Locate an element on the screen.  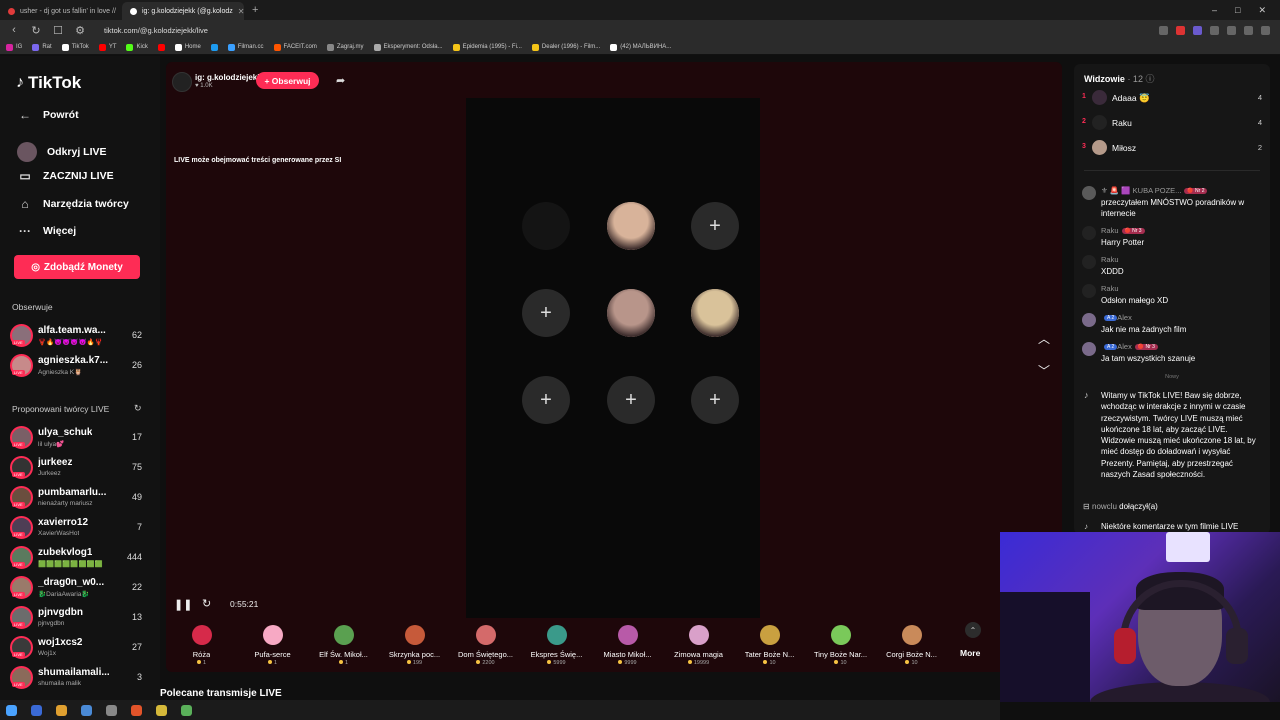
viewer-row: 1 Adaaa 😇 4 is located at coordinates (1172, 98).